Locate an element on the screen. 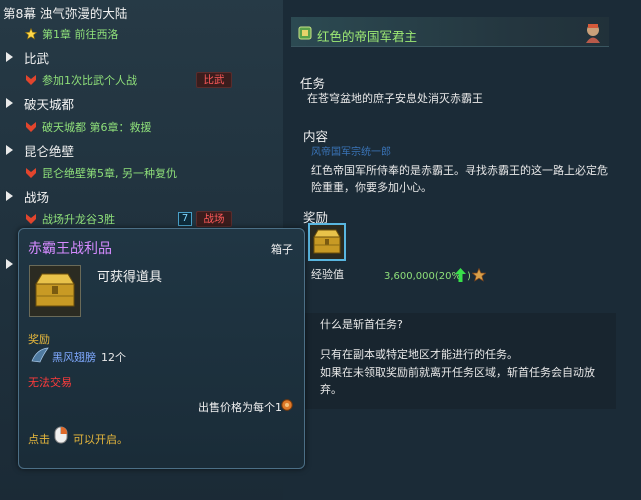 Image resolution: width=641 pixels, height=500 pixels. tooltip-title: 赤霸王战利品 is located at coordinates (70, 249).